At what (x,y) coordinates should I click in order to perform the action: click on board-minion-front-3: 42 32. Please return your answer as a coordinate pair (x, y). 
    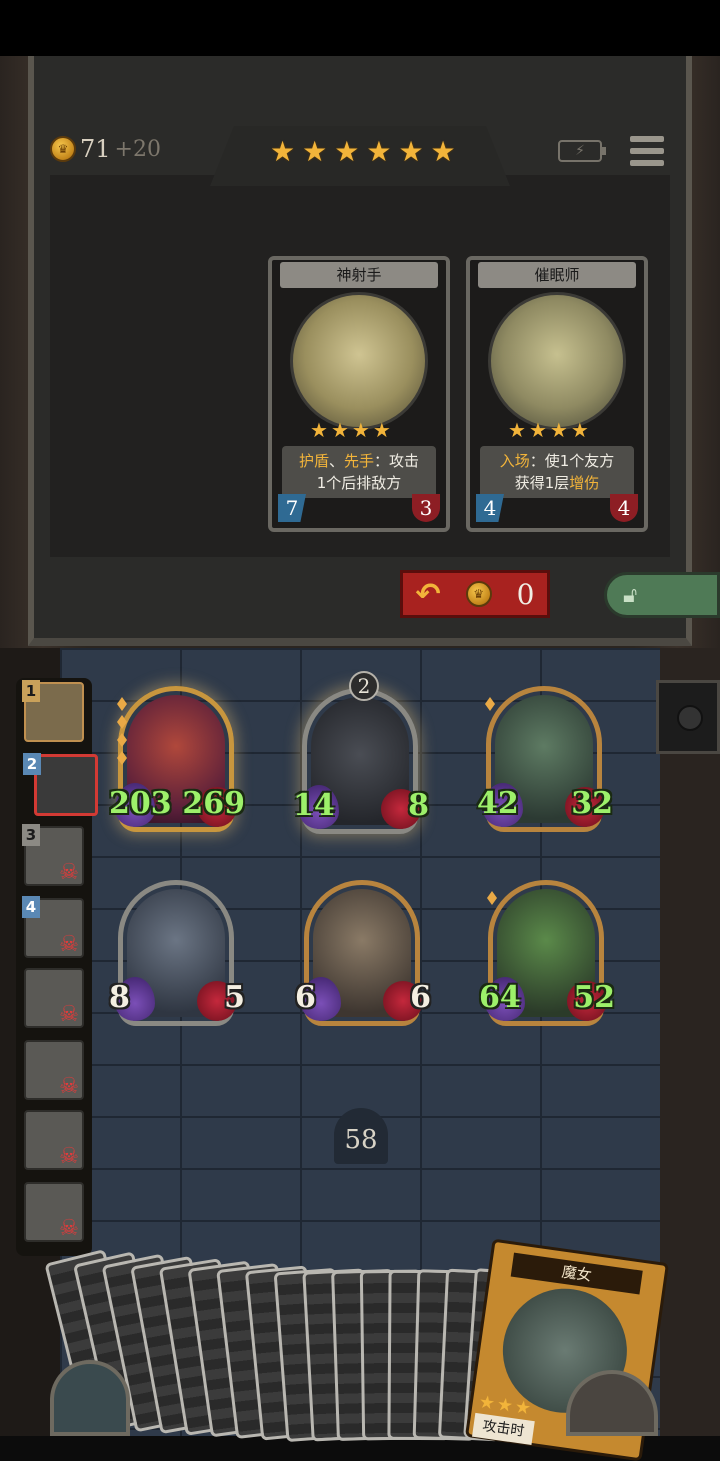
    Looking at the image, I should click on (545, 759).